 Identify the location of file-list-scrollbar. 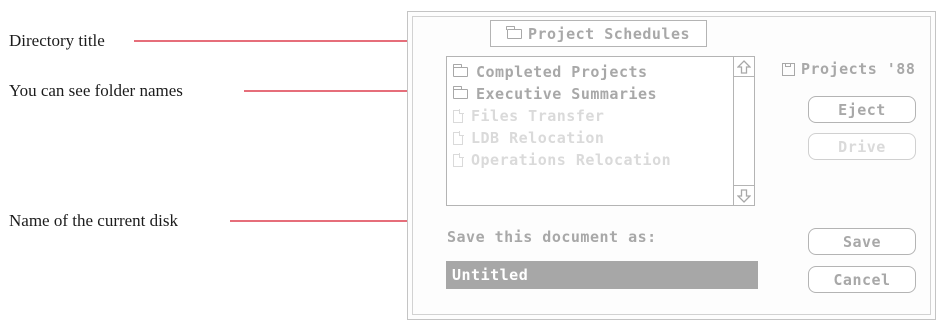
(744, 131).